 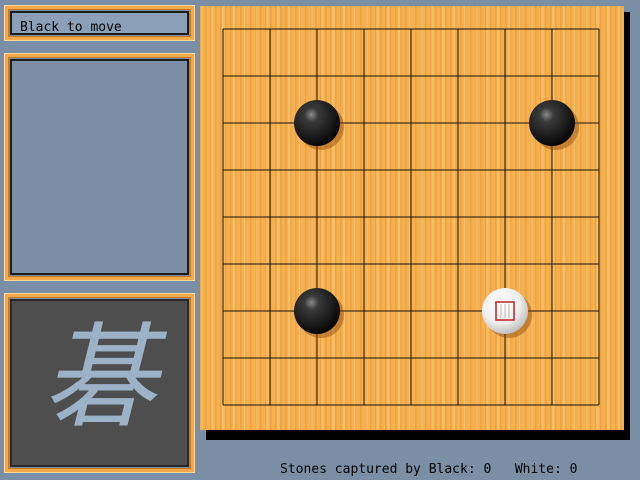 What do you see at coordinates (538, 469) in the screenshot?
I see `captured-by-white-label: White:` at bounding box center [538, 469].